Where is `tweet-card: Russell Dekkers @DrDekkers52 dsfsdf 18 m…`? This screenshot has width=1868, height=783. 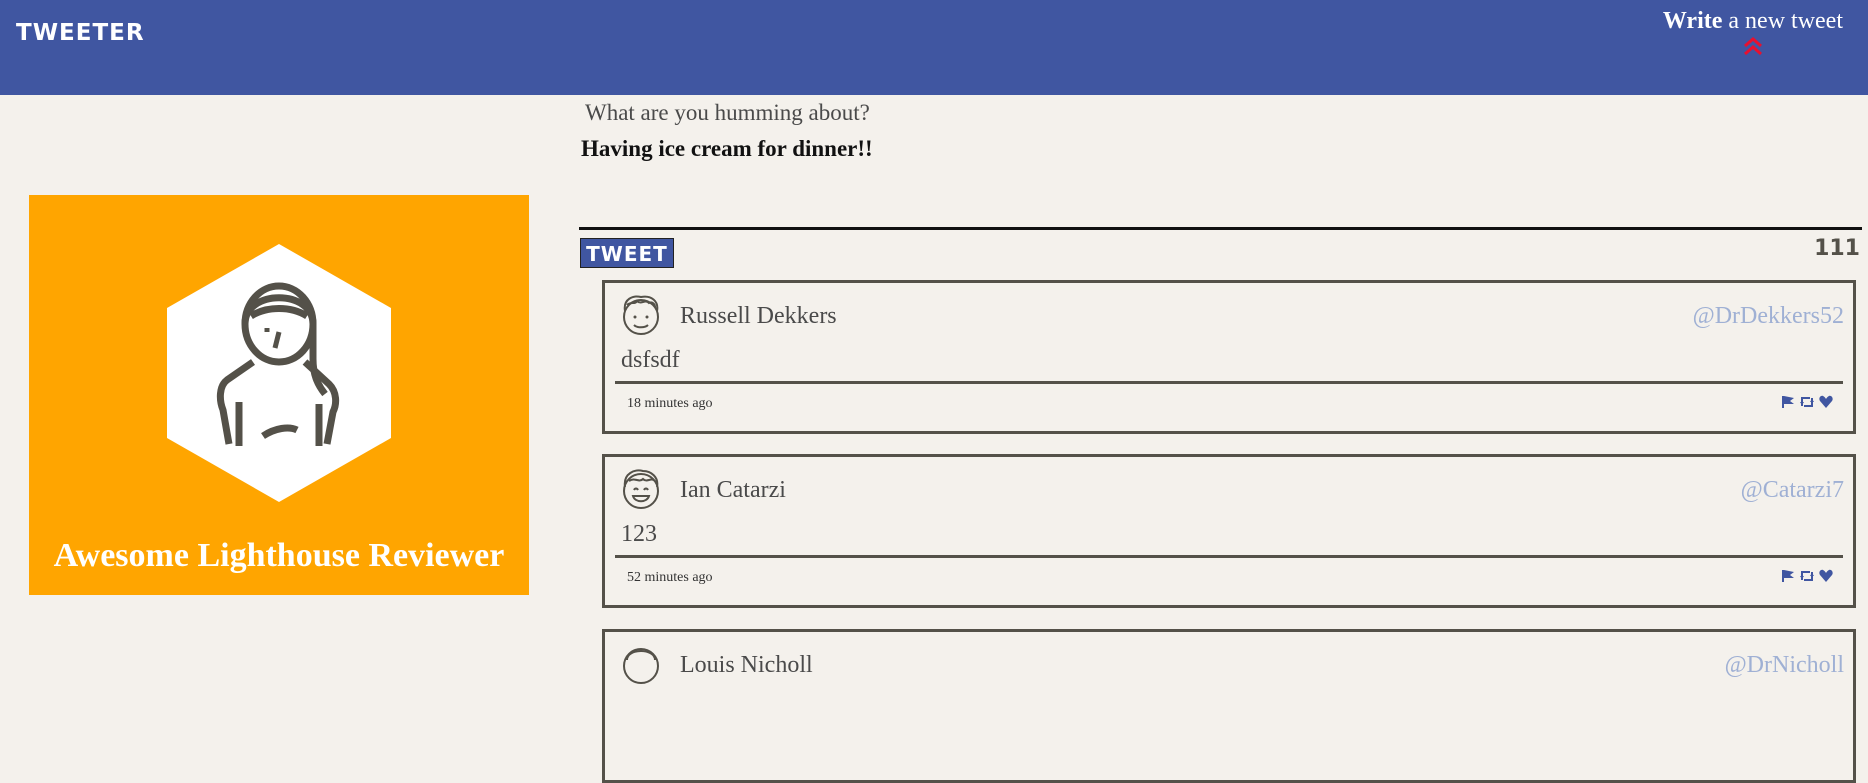
tweet-card: Russell Dekkers @DrDekkers52 dsfsdf 18 m… is located at coordinates (1229, 357).